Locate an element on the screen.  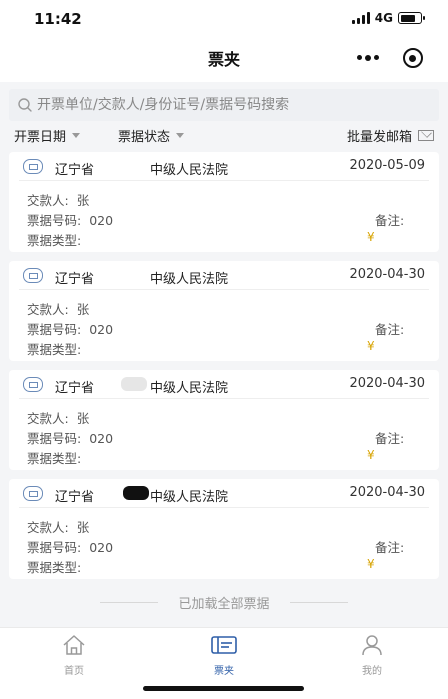
tab-home-label: 首页 is located at coordinates (74, 671).